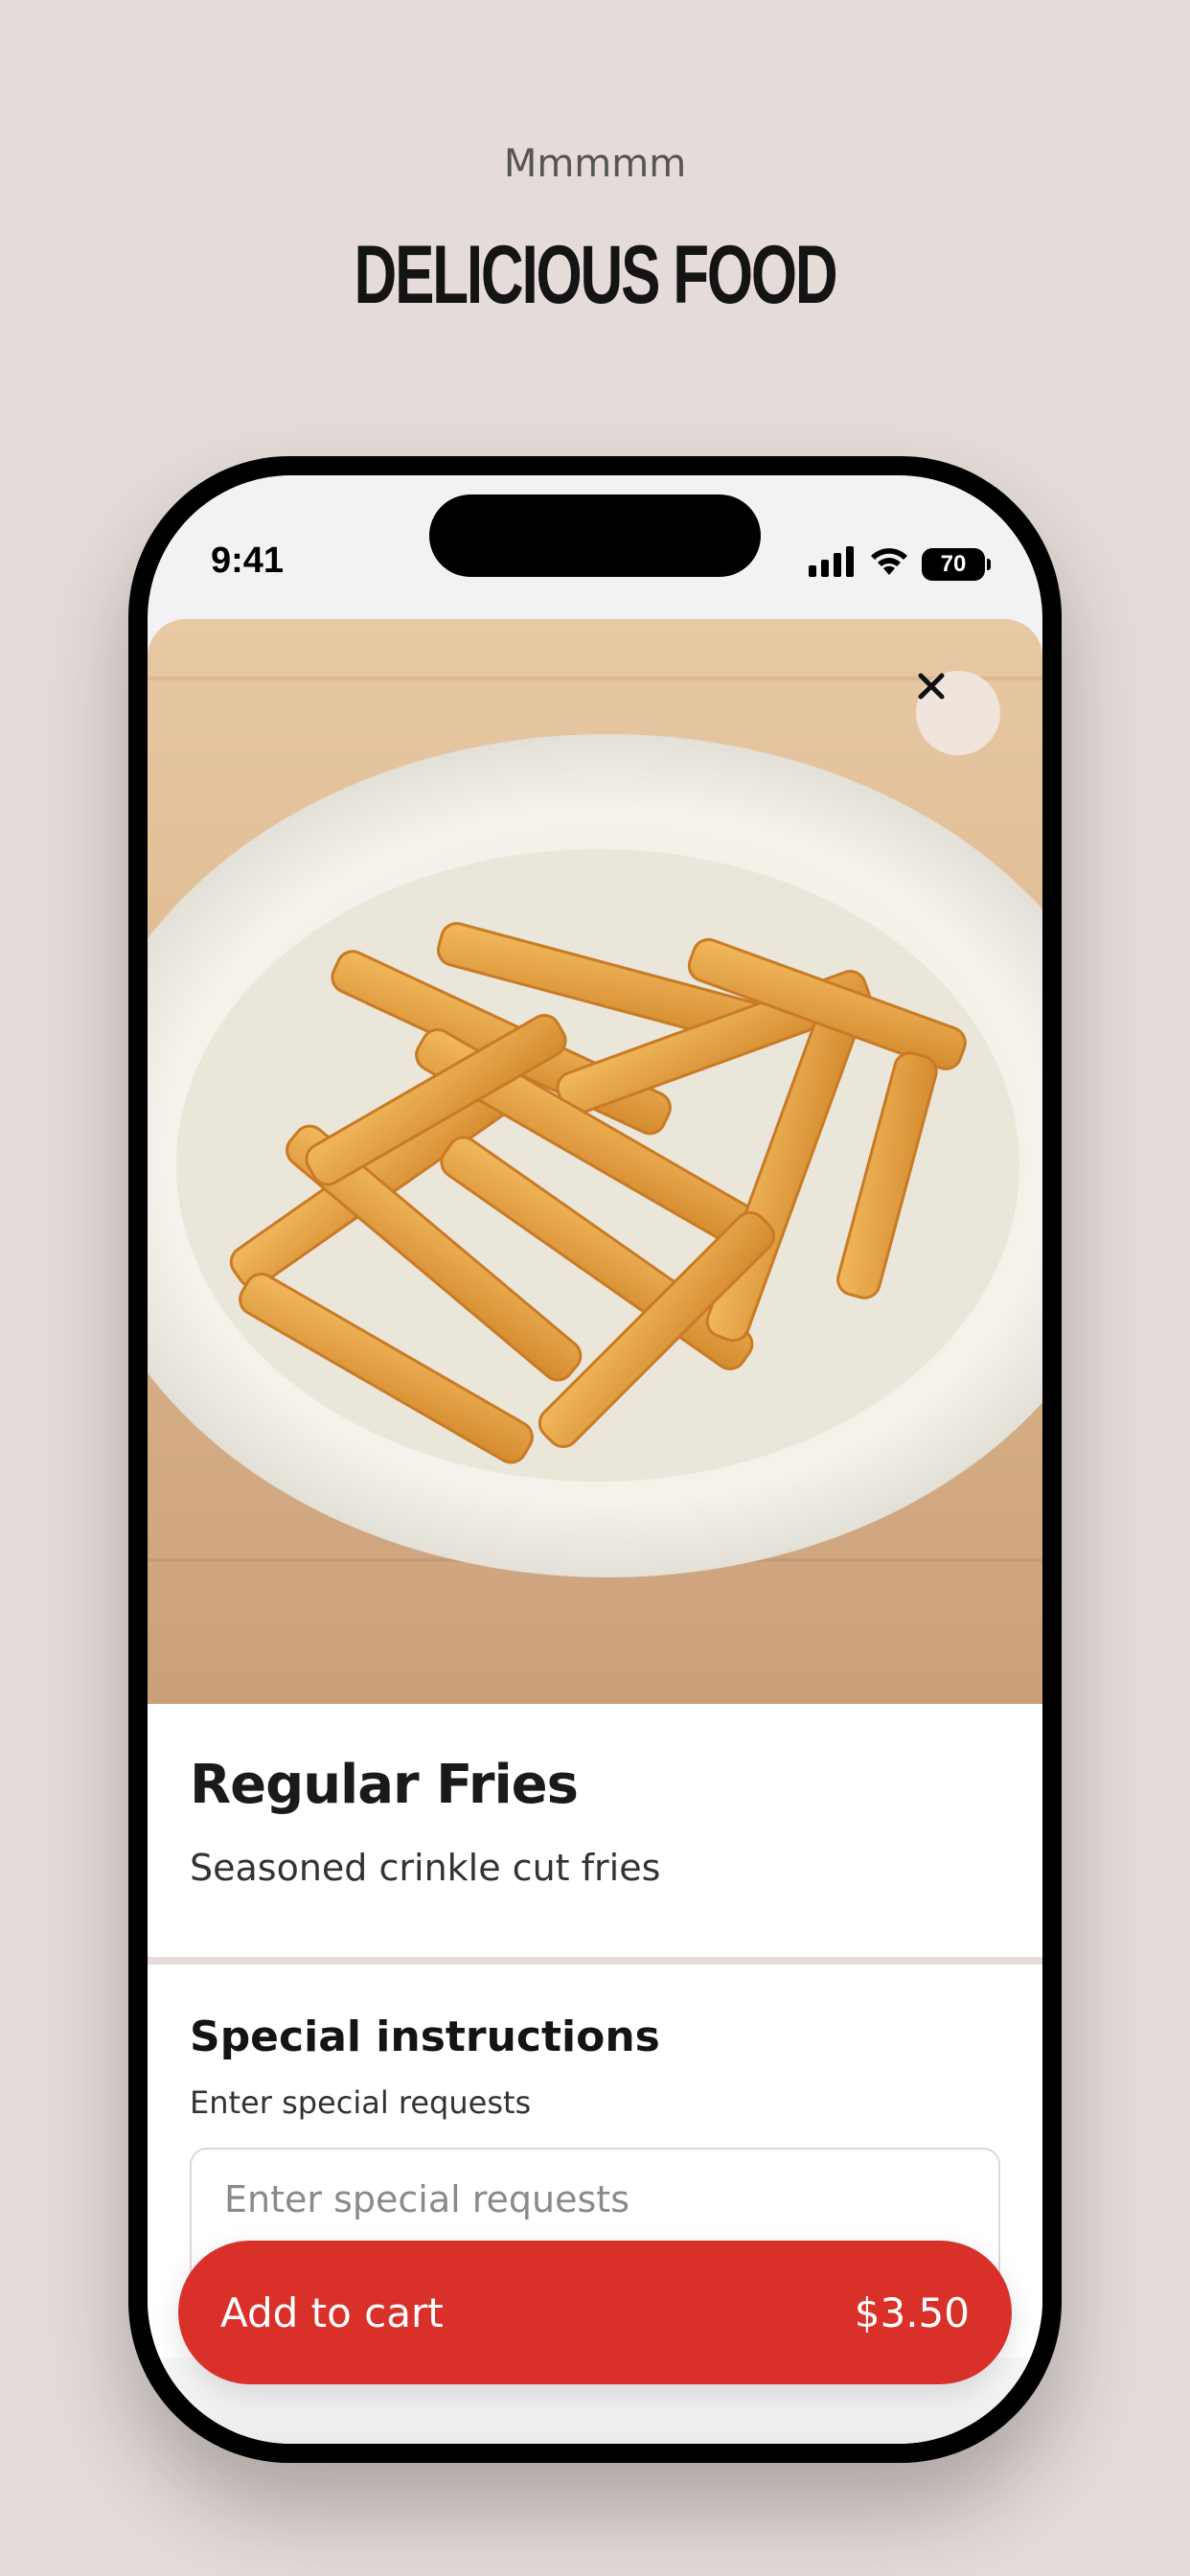 The image size is (1190, 2576). What do you see at coordinates (932, 686) in the screenshot?
I see `close-icon` at bounding box center [932, 686].